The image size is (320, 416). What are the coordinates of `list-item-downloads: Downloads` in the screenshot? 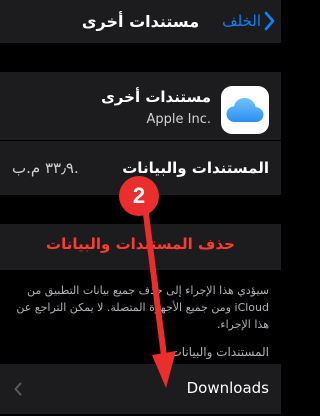 It's located at (140, 389).